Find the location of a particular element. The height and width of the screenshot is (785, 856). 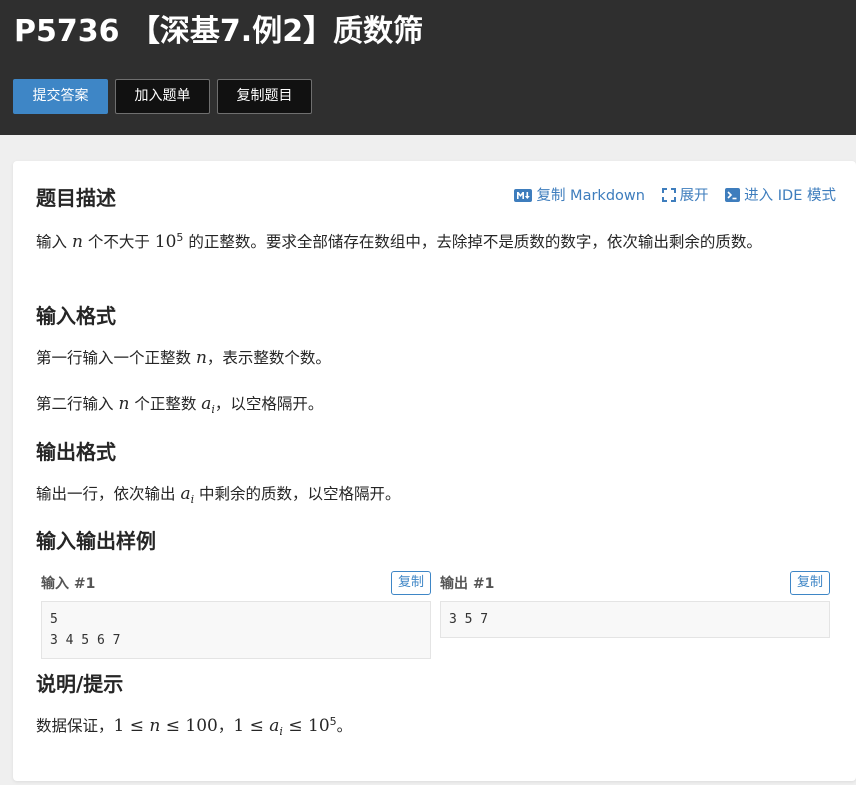

hint-heading: 说明/提示 is located at coordinates (80, 684).